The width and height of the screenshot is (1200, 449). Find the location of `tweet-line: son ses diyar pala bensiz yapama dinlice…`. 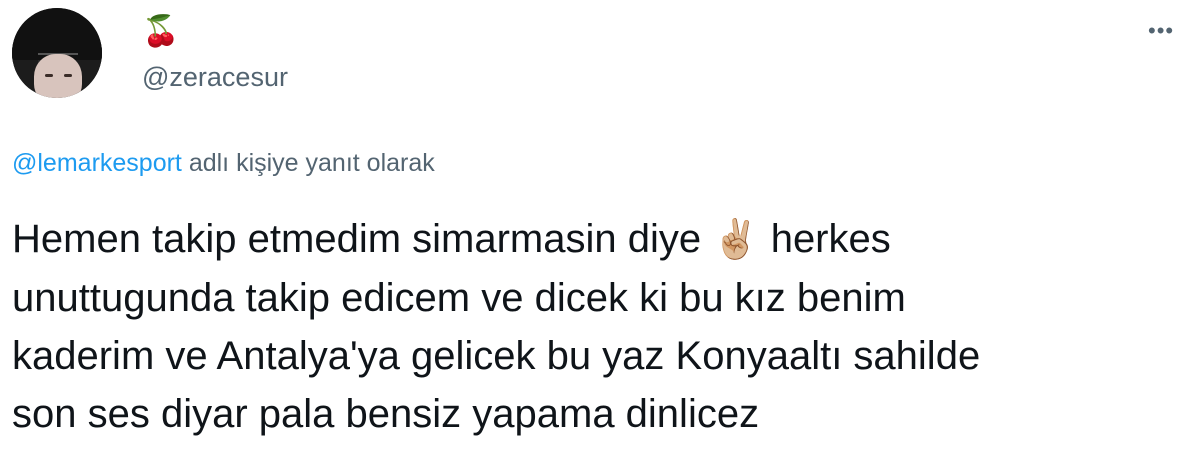

tweet-line: son ses diyar pala bensiz yapama dinlice… is located at coordinates (386, 414).